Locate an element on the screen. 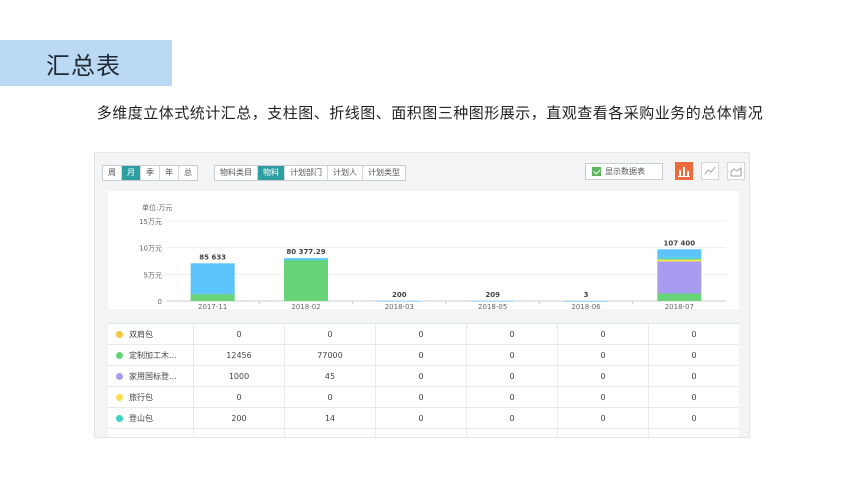 This screenshot has height=484, width=860. table-cell: 77000 is located at coordinates (329, 355).